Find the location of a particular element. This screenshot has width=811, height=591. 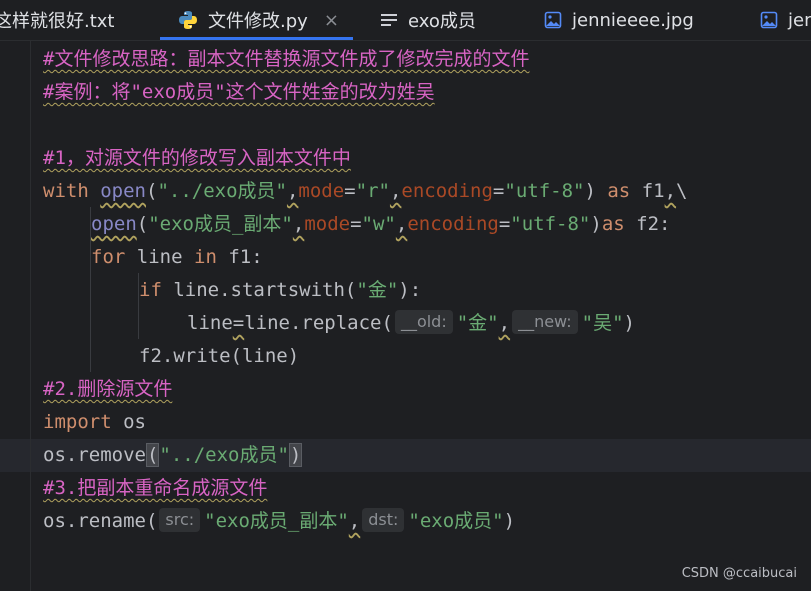

gutter-divider is located at coordinates (30, 316).